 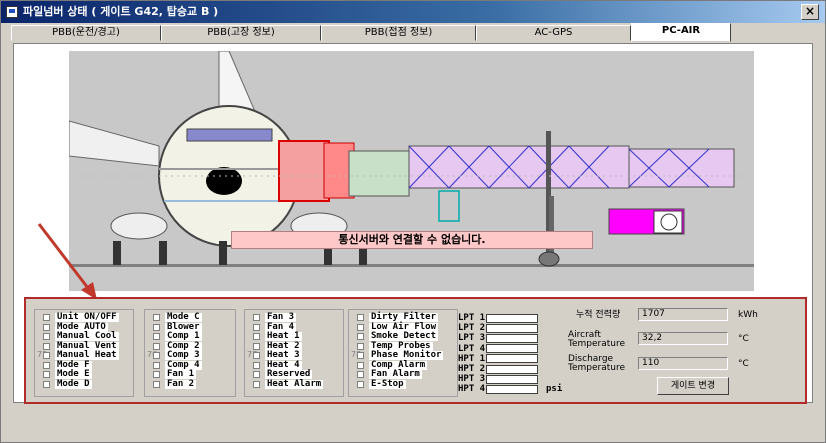 What do you see at coordinates (387, 383) in the screenshot?
I see `status-label: E-Stop` at bounding box center [387, 383].